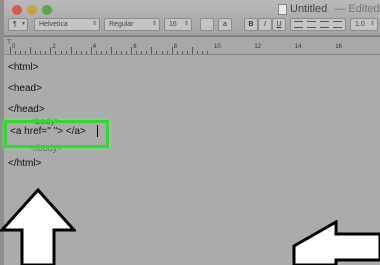 This screenshot has height=265, width=380. I want to click on ruler-label: 8, so click(175, 47).